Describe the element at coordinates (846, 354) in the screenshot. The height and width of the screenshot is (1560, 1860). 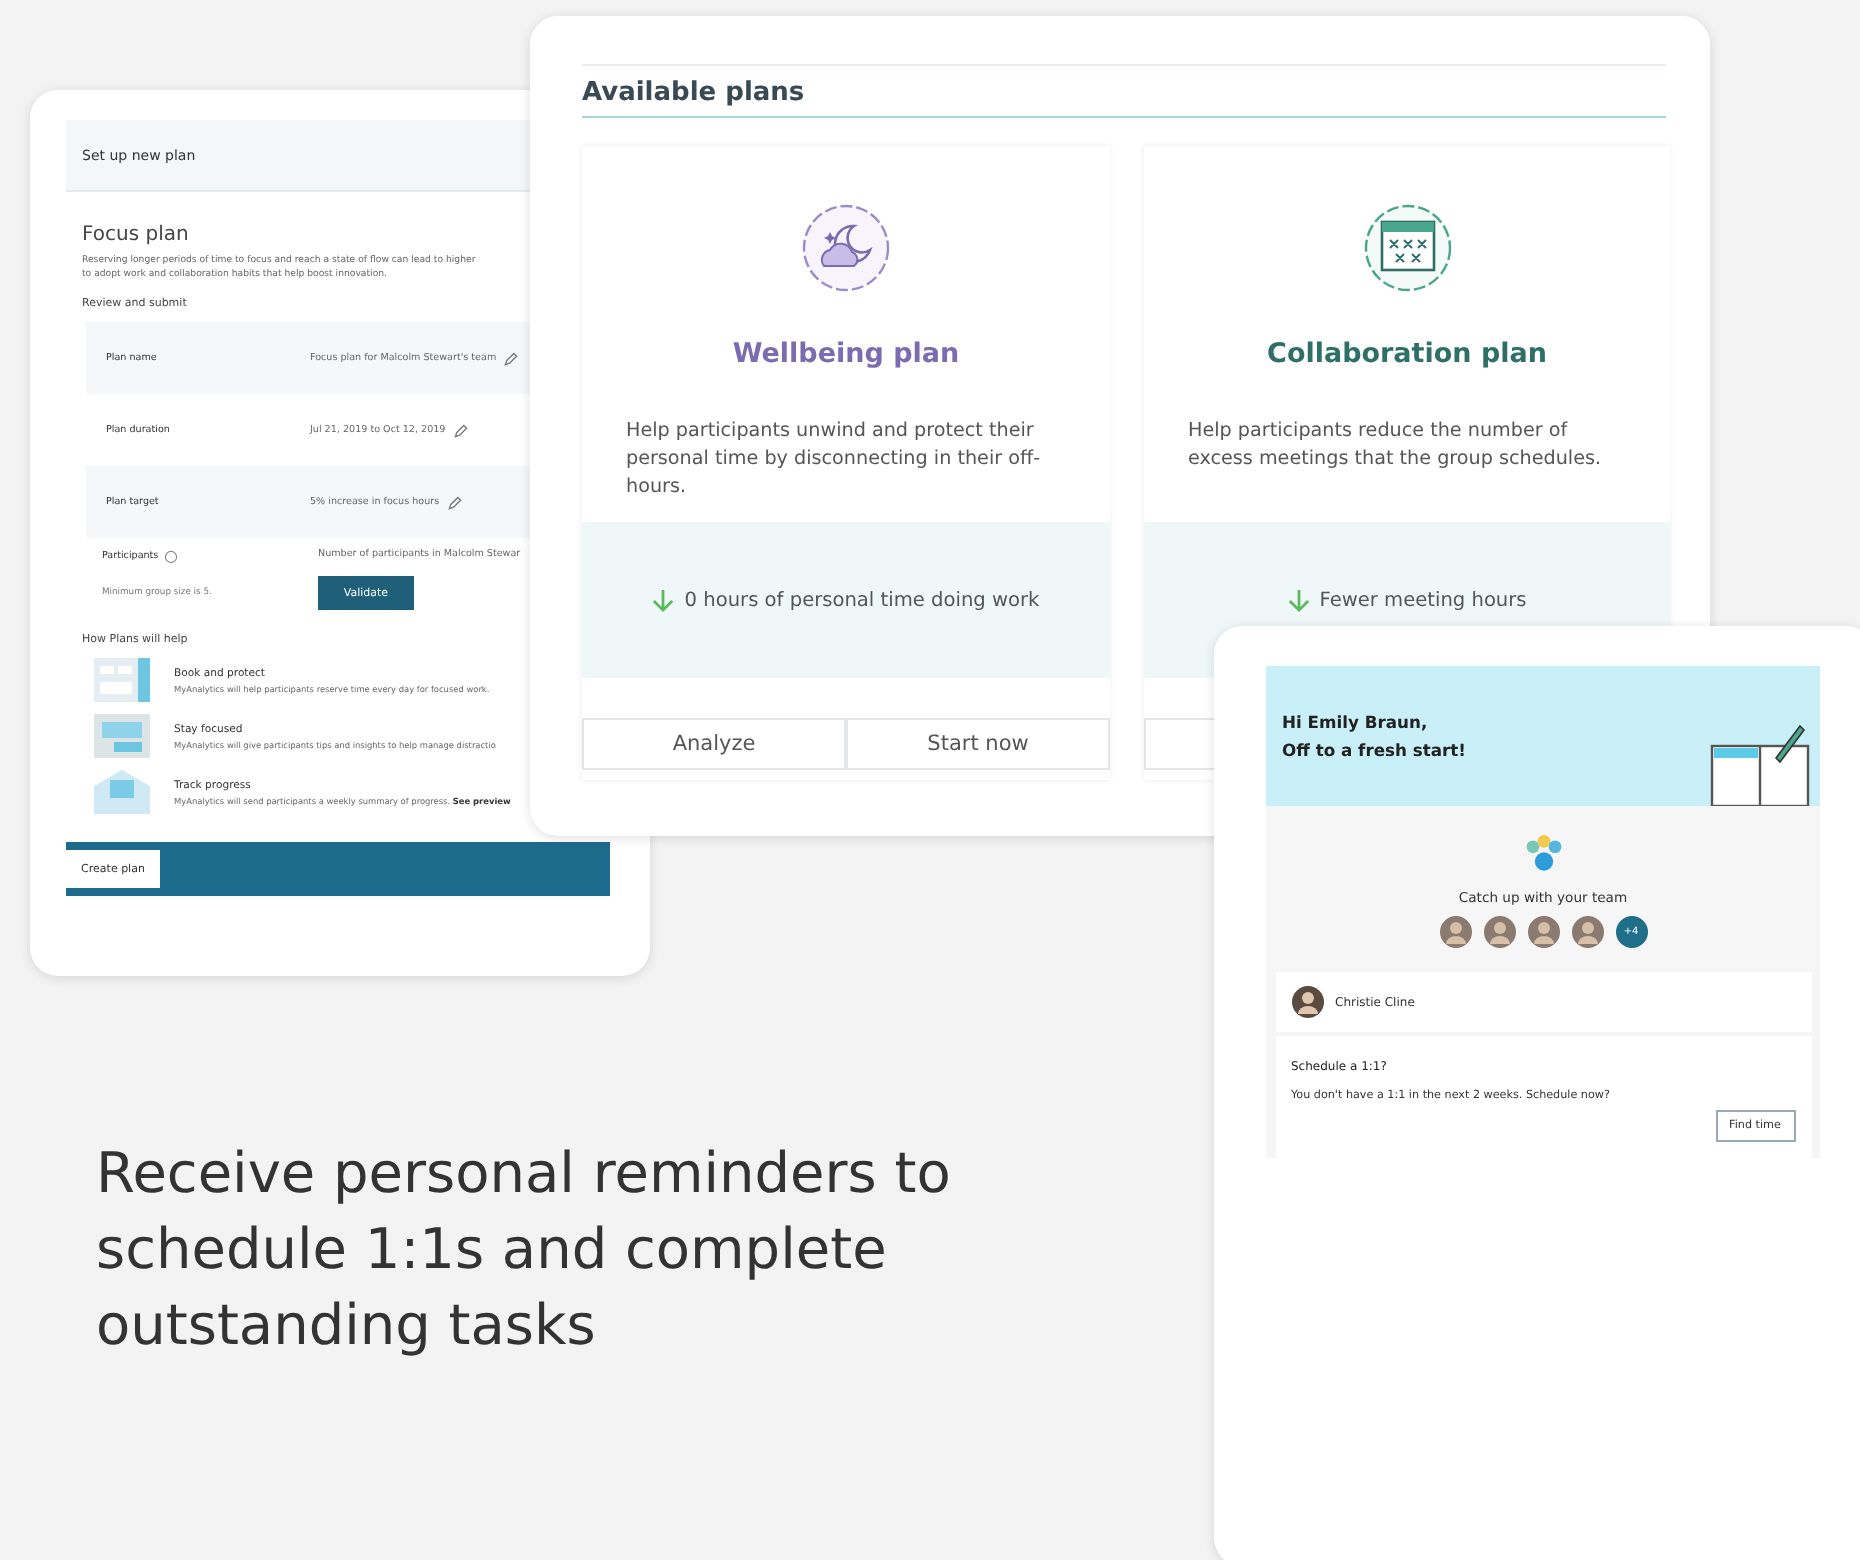
I see `plan-name: Wellbeing plan` at that location.